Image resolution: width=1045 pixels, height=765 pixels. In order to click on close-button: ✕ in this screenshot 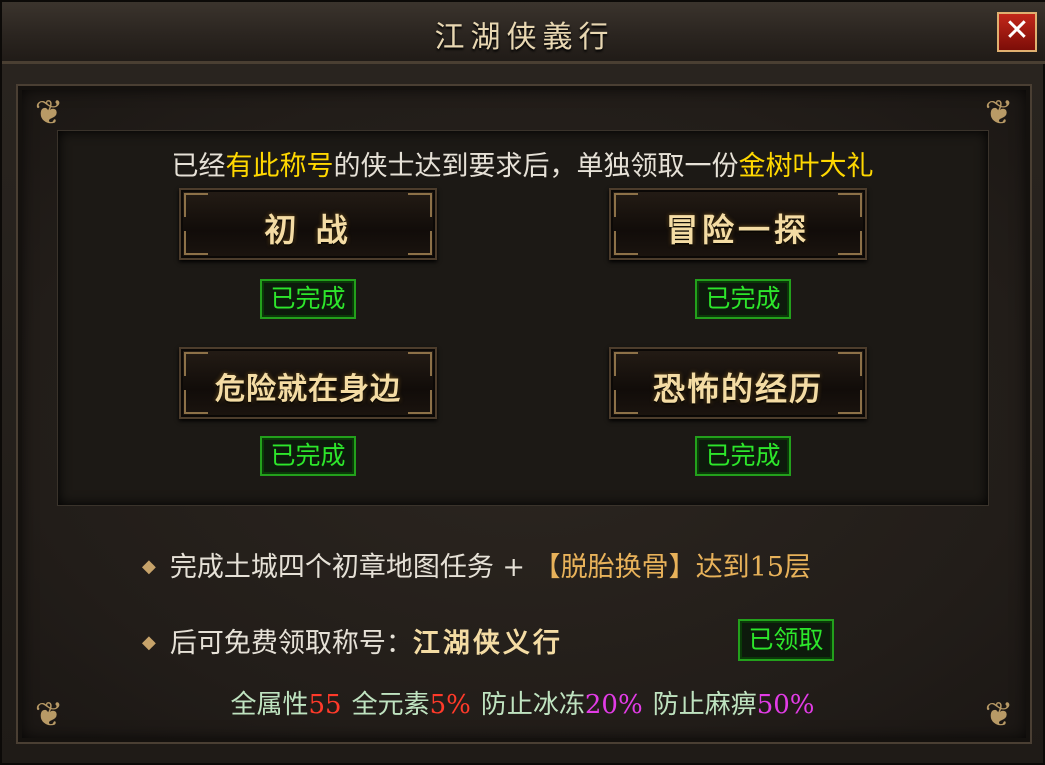, I will do `click(1017, 32)`.